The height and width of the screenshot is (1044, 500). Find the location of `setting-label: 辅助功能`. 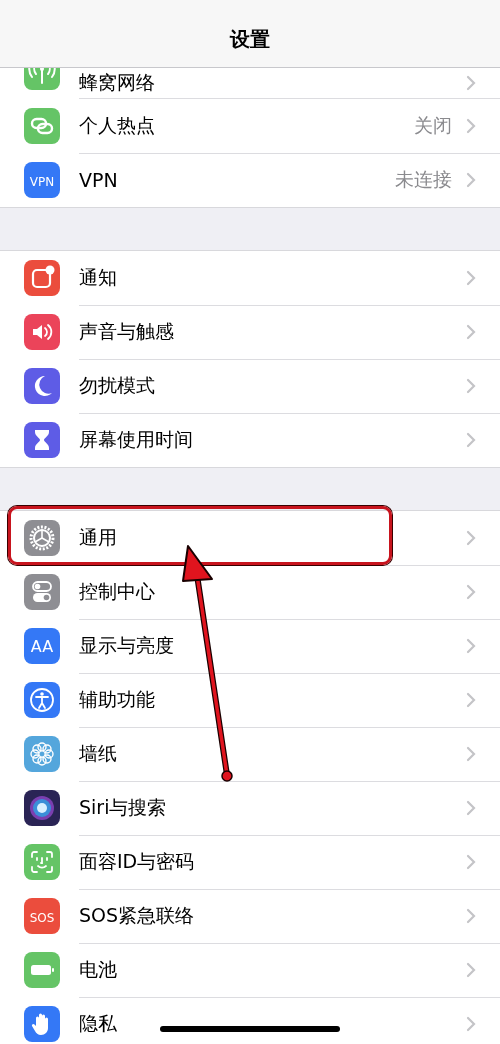

setting-label: 辅助功能 is located at coordinates (117, 699).